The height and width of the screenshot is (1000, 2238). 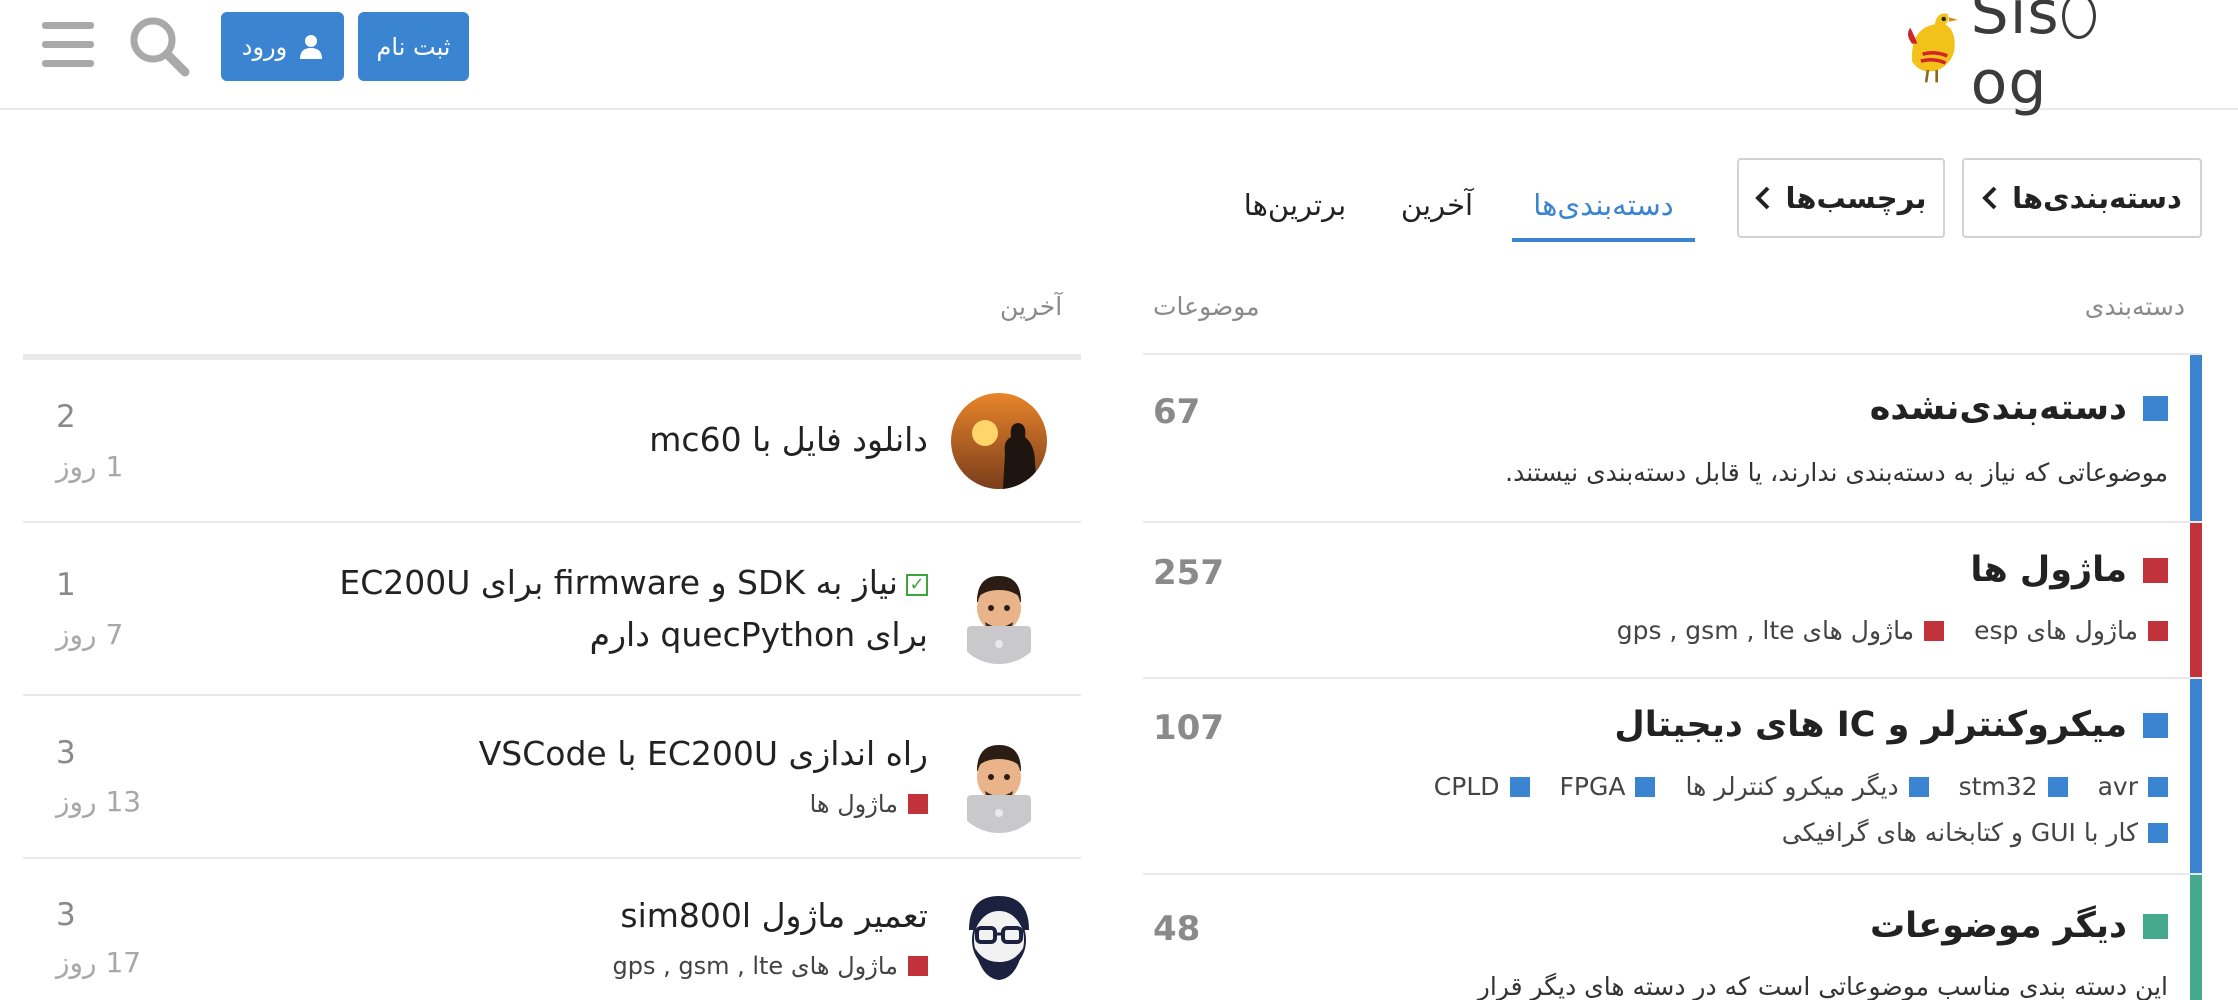 I want to click on category-name: ماژول ها, so click(x=2048, y=570).